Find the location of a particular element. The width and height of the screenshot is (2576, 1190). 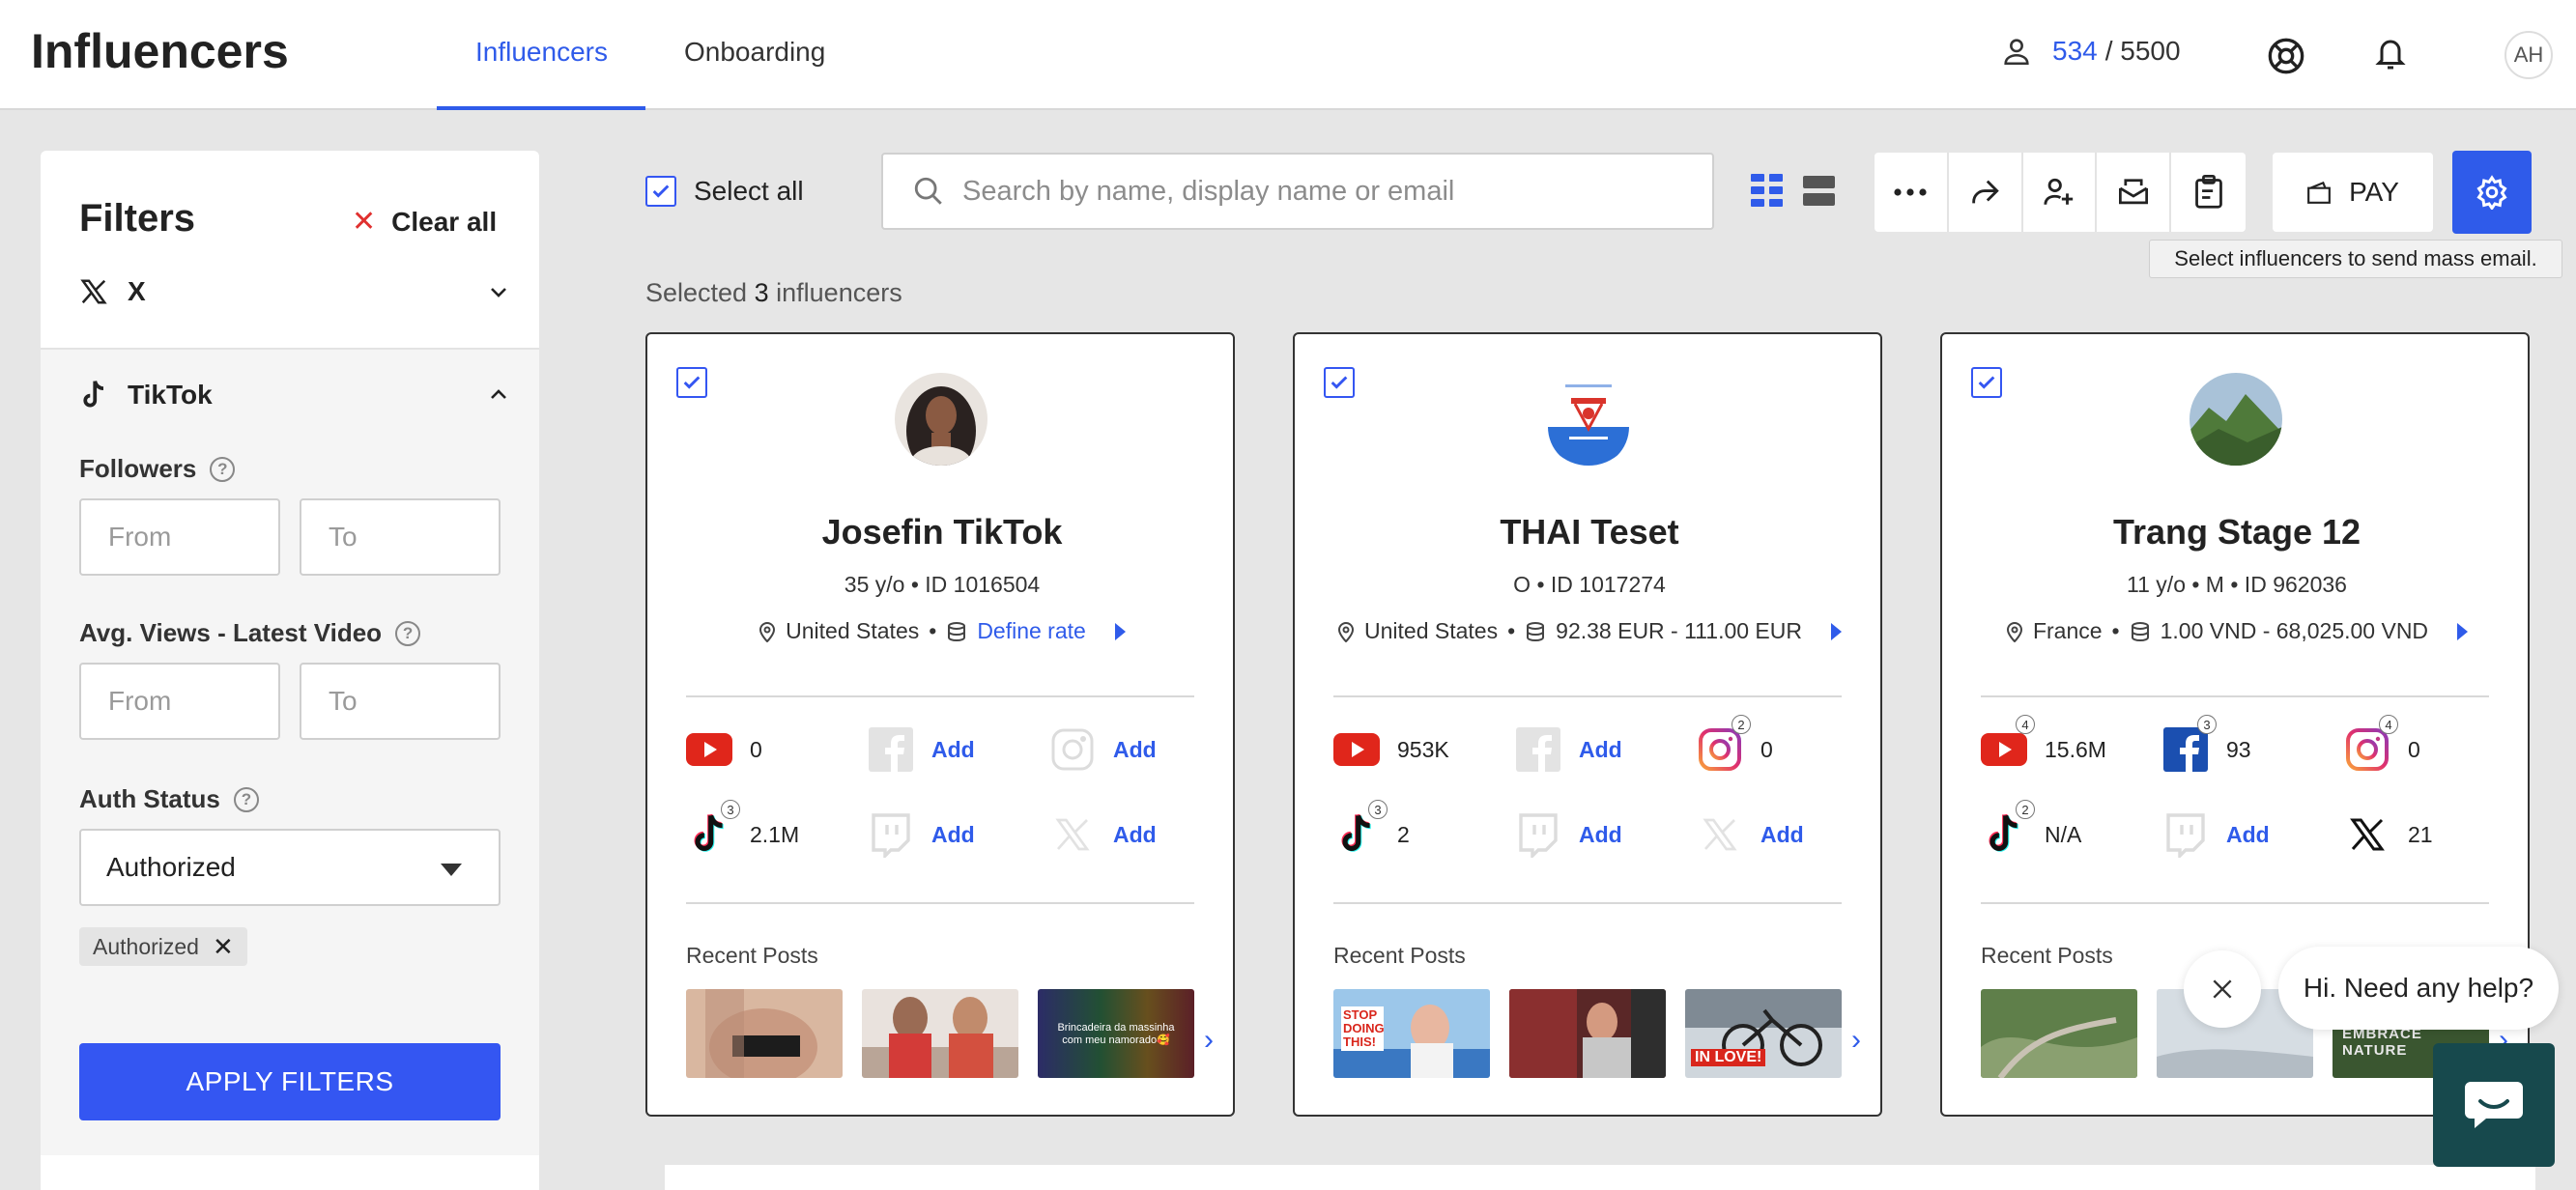

tiktok-logo-icon is located at coordinates (94, 394).